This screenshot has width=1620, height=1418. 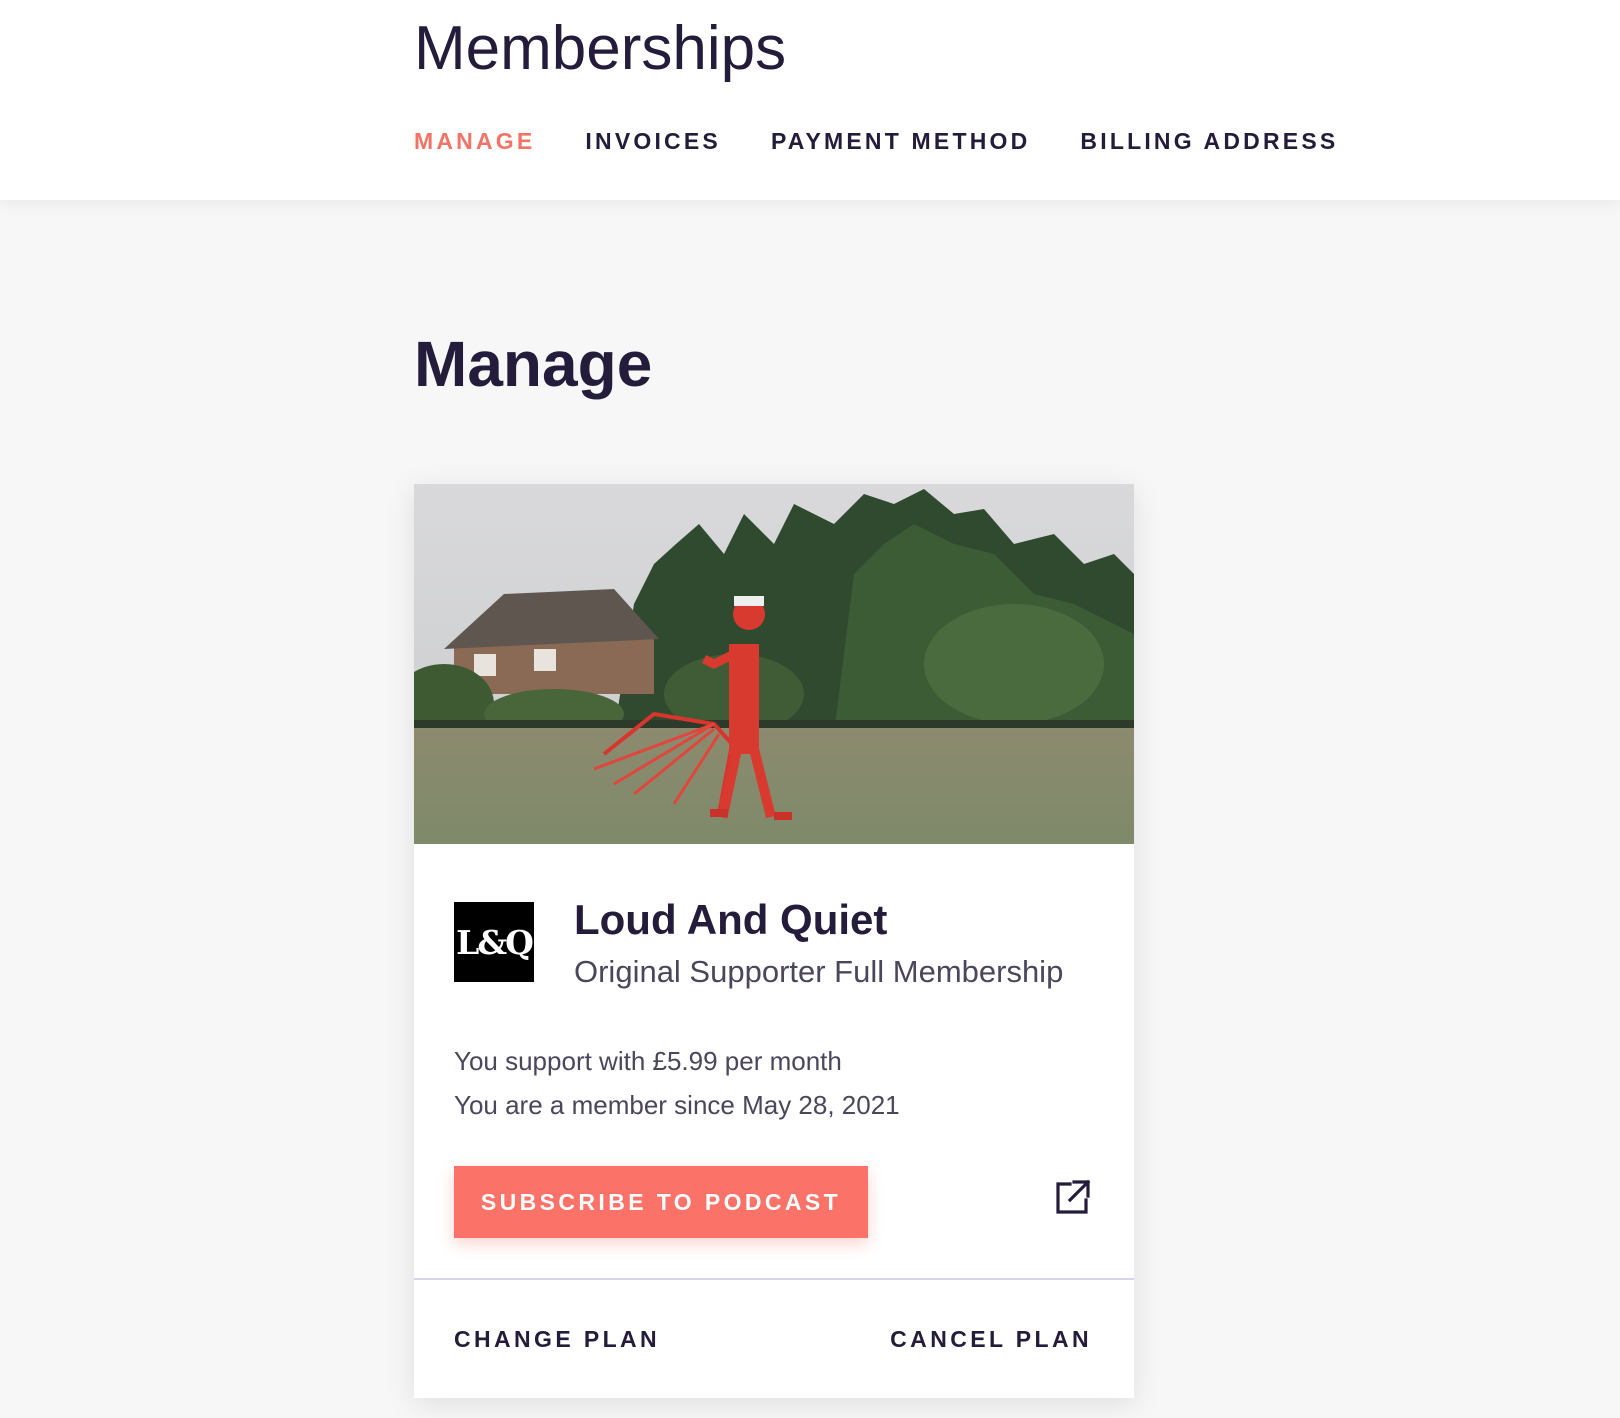 I want to click on tab-manage: MANAGE, so click(x=474, y=141).